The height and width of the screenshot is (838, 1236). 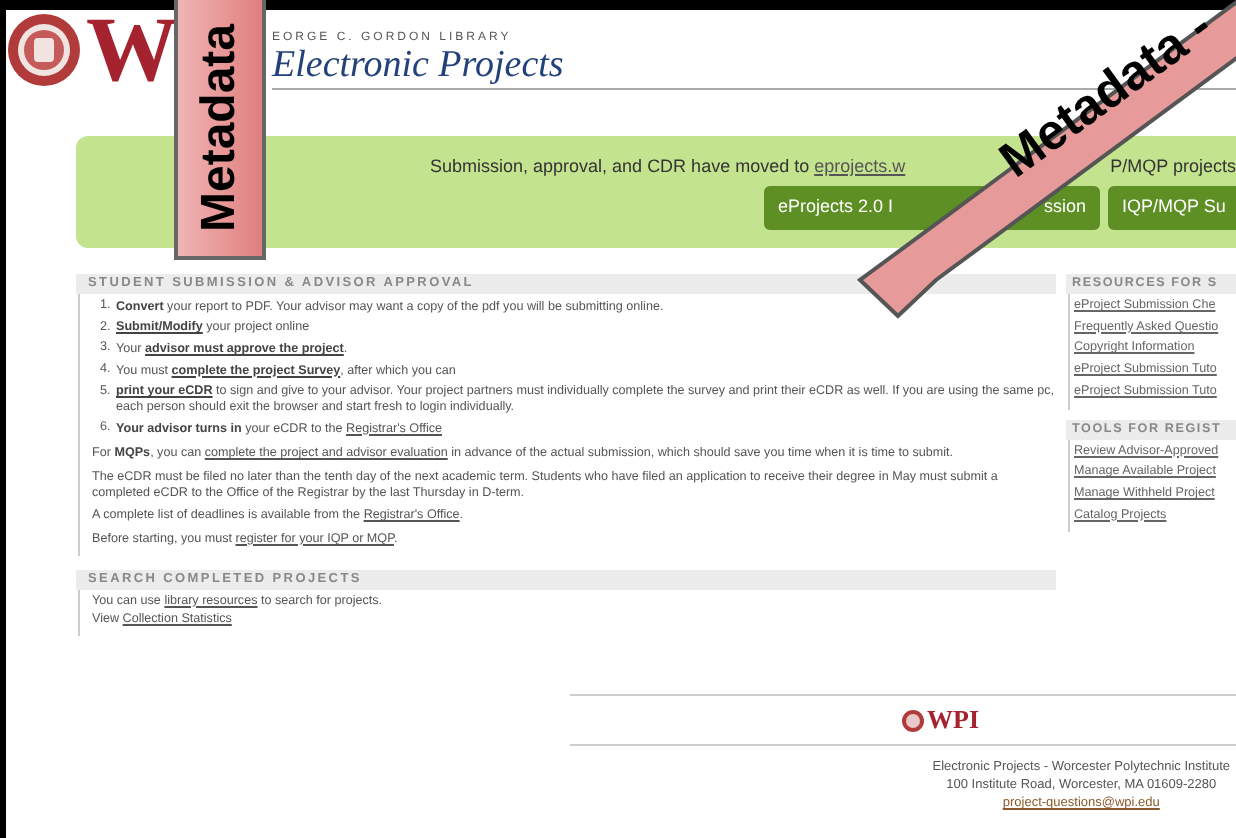 I want to click on logo-letter: W, so click(x=132, y=50).